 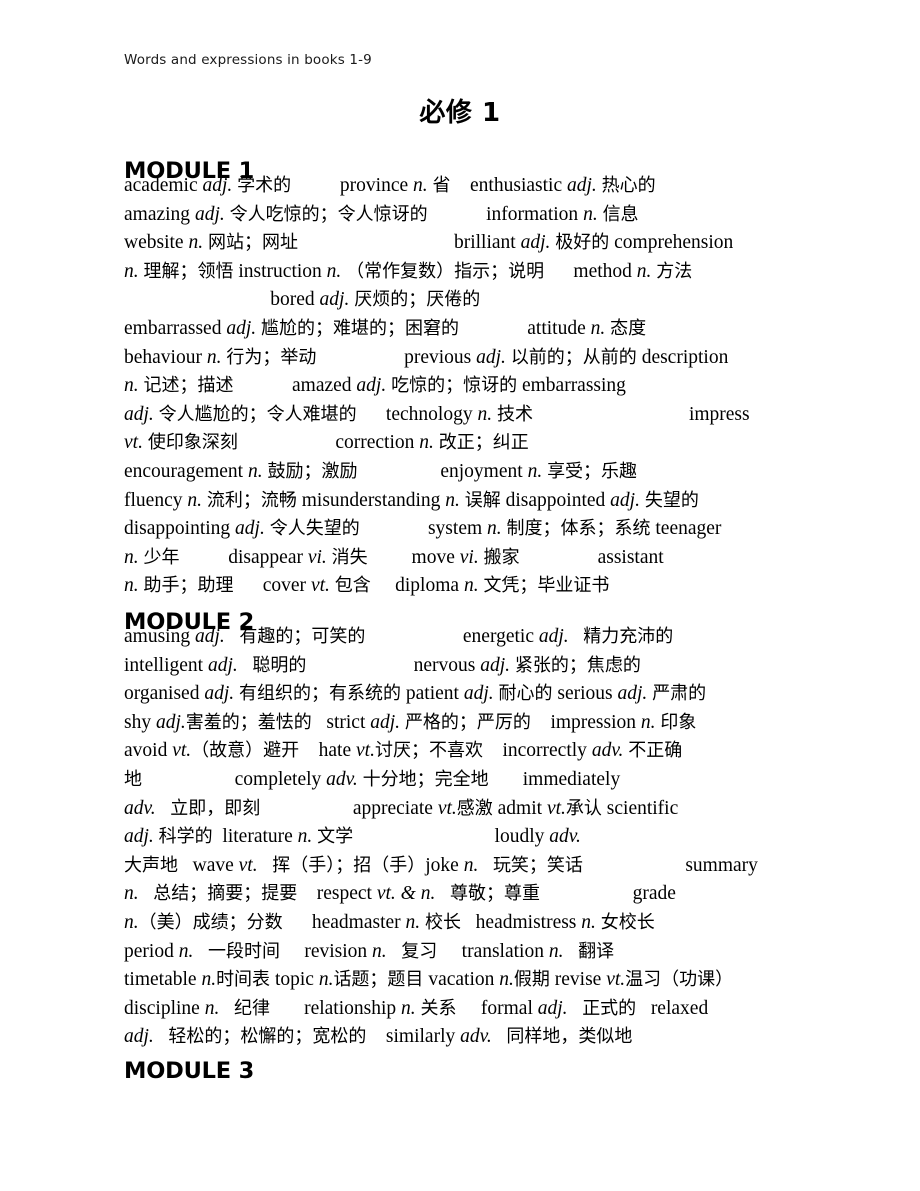 What do you see at coordinates (378, 1037) in the screenshot?
I see `vocab-line: adj. 轻松的；松懈的；宽松的 similarly adv. 同样地，类似地` at bounding box center [378, 1037].